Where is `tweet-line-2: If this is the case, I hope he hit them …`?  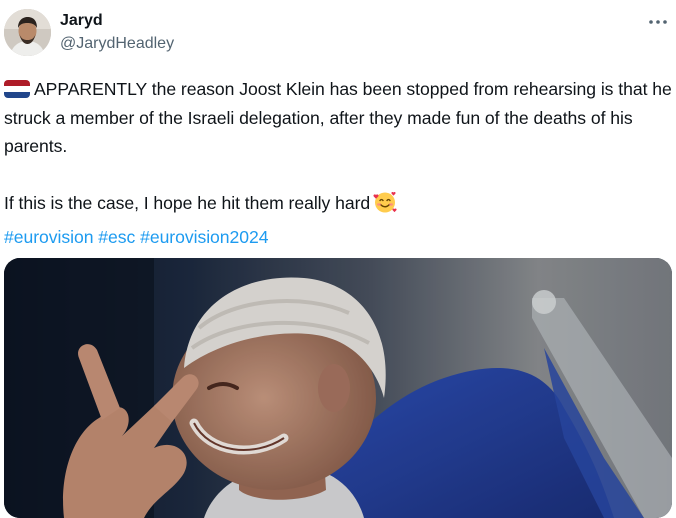
tweet-line-2: If this is the case, I hope he hit them … is located at coordinates (187, 203).